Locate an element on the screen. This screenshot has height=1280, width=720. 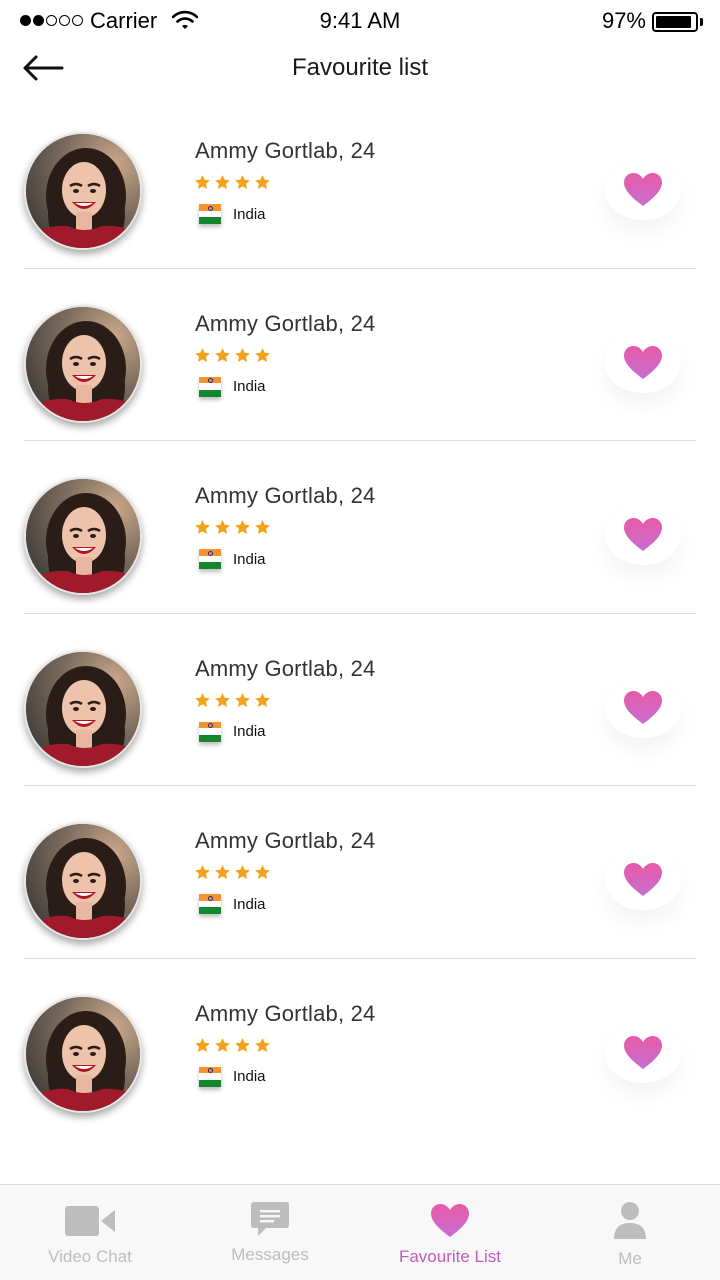
tab-favourite-list: Favourite List is located at coordinates (450, 1232).